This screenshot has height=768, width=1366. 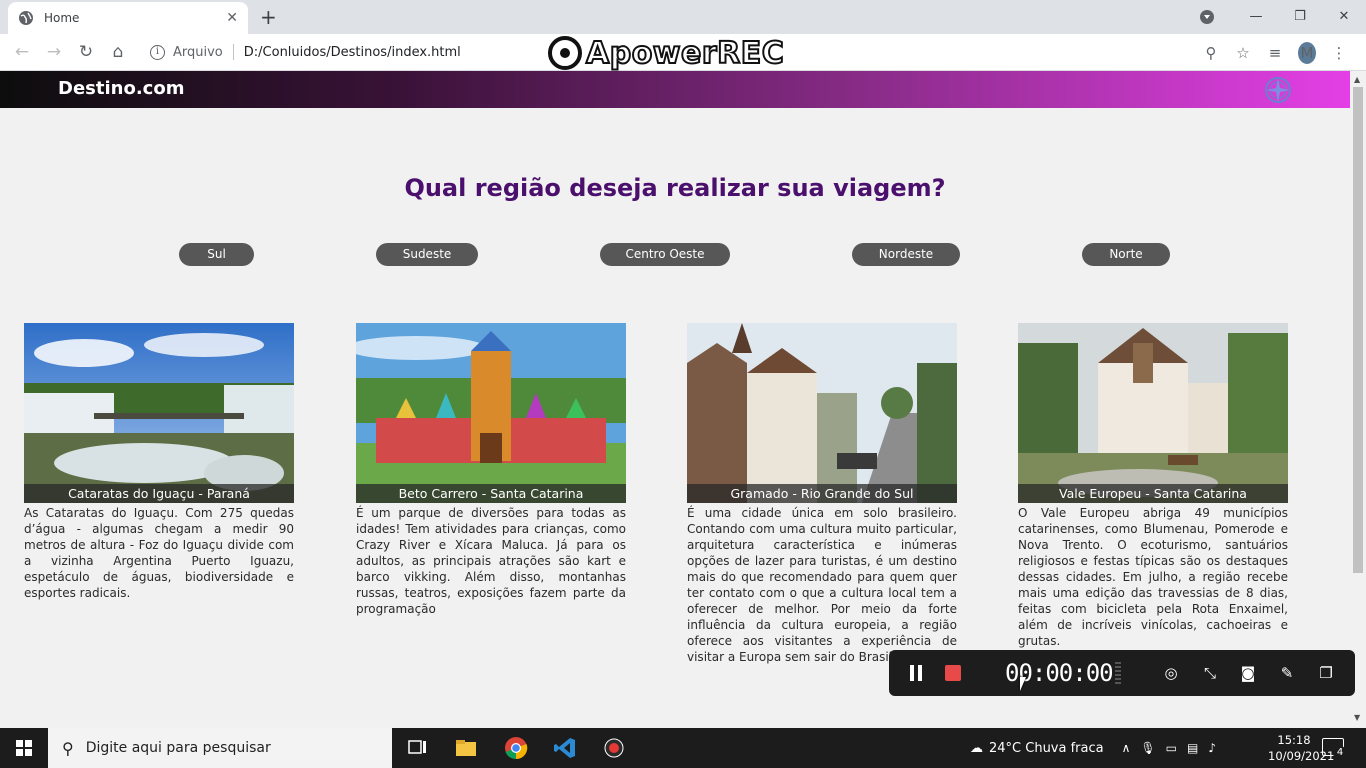 What do you see at coordinates (24, 748) in the screenshot?
I see `windows-start-icon` at bounding box center [24, 748].